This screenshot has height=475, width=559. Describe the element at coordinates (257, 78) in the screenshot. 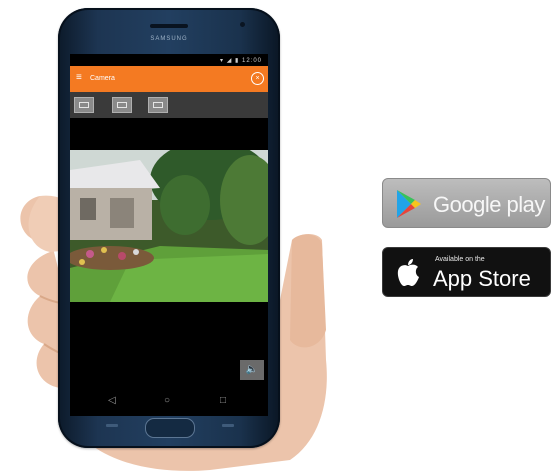

I see `close-icon: ×` at that location.